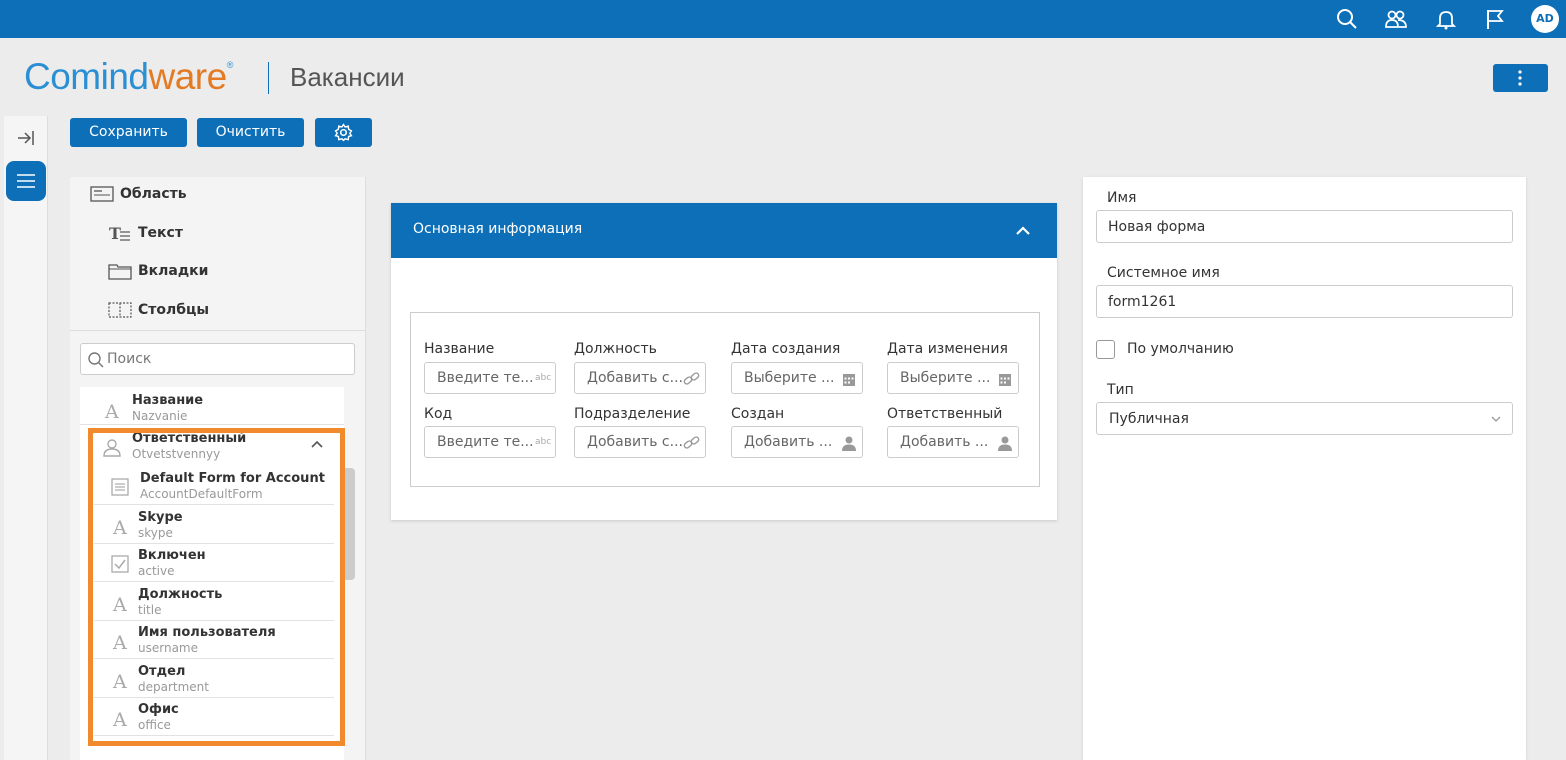 This screenshot has width=1566, height=760. I want to click on default-label: По умолчанию, so click(1180, 349).